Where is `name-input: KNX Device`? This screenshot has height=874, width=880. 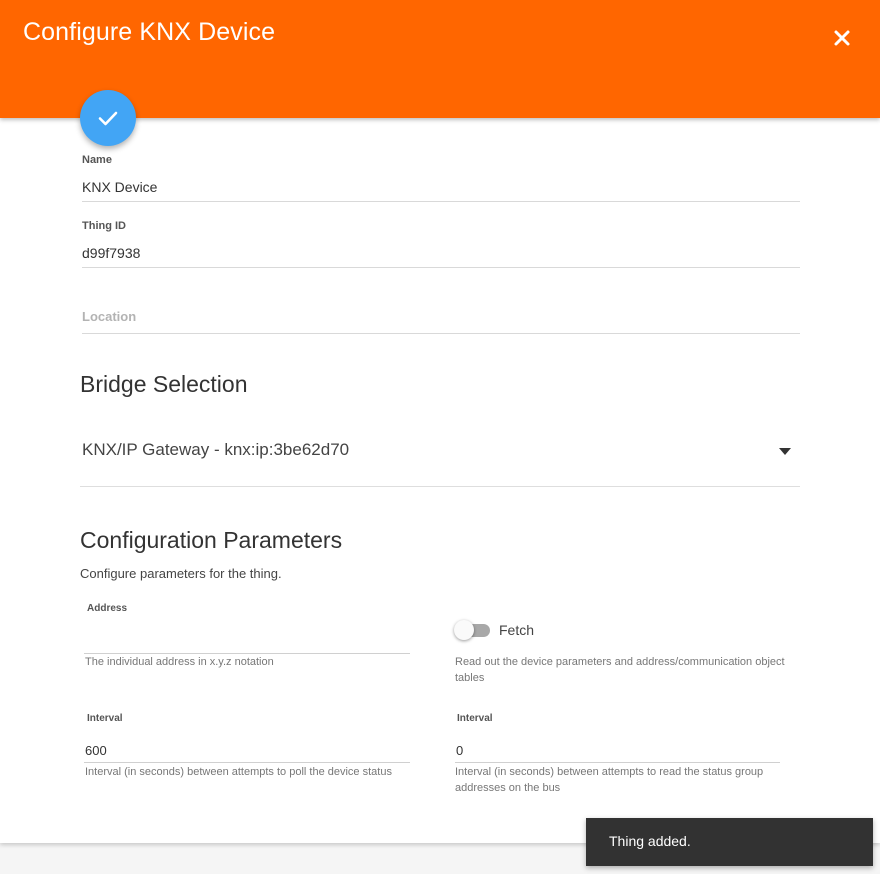
name-input: KNX Device is located at coordinates (119, 187).